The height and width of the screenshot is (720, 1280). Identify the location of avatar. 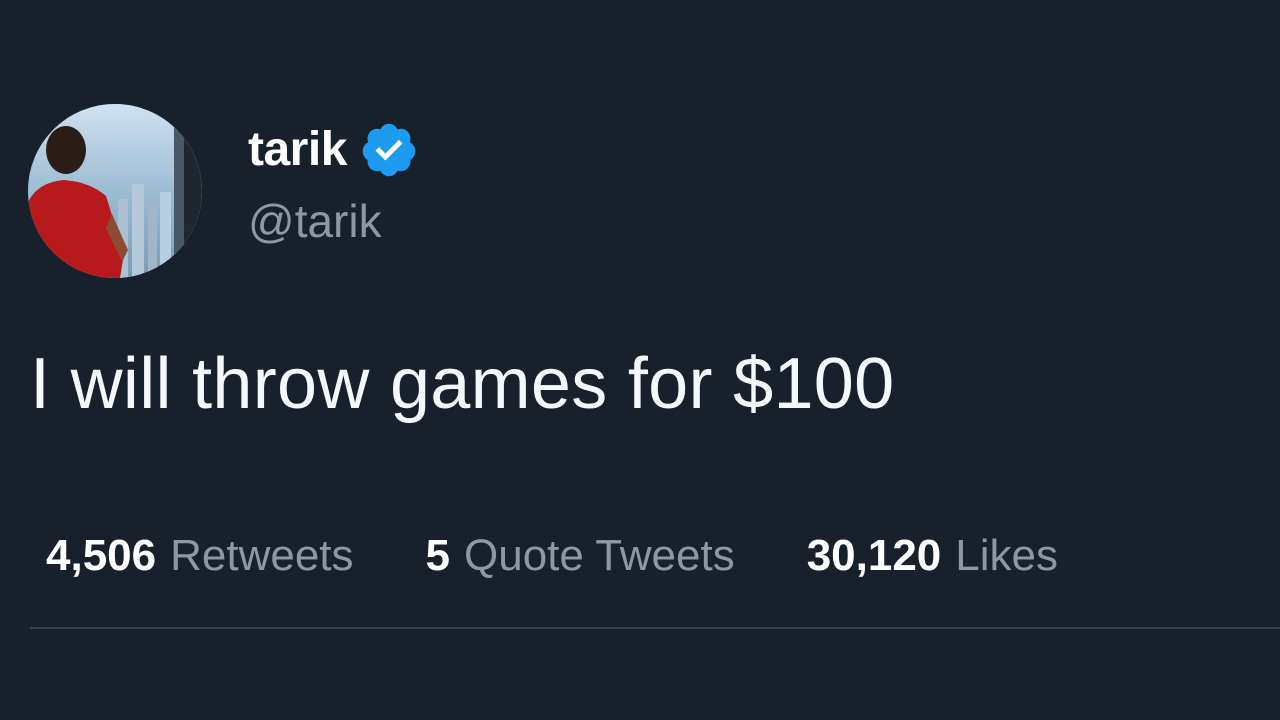
(115, 191).